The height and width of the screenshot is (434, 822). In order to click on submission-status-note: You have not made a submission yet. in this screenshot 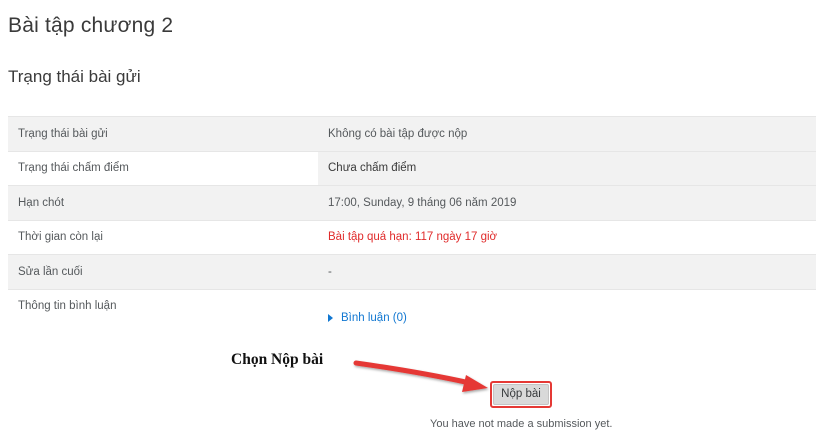, I will do `click(521, 424)`.